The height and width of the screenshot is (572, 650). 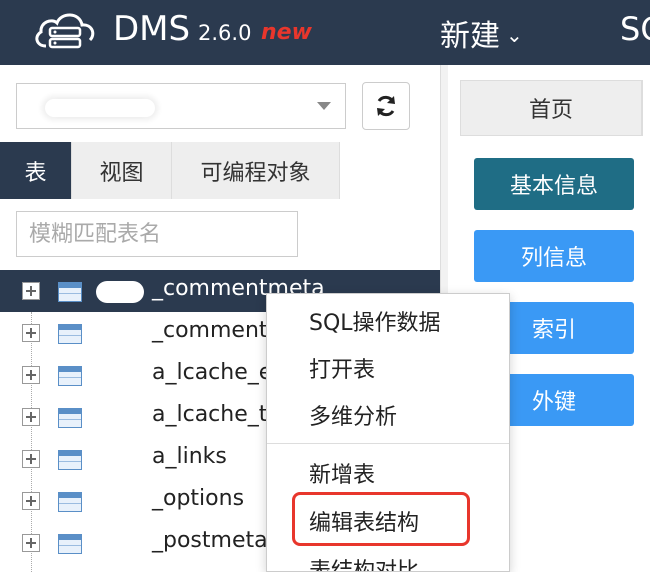 What do you see at coordinates (554, 184) in the screenshot?
I see `basic-info-button: 基本信息` at bounding box center [554, 184].